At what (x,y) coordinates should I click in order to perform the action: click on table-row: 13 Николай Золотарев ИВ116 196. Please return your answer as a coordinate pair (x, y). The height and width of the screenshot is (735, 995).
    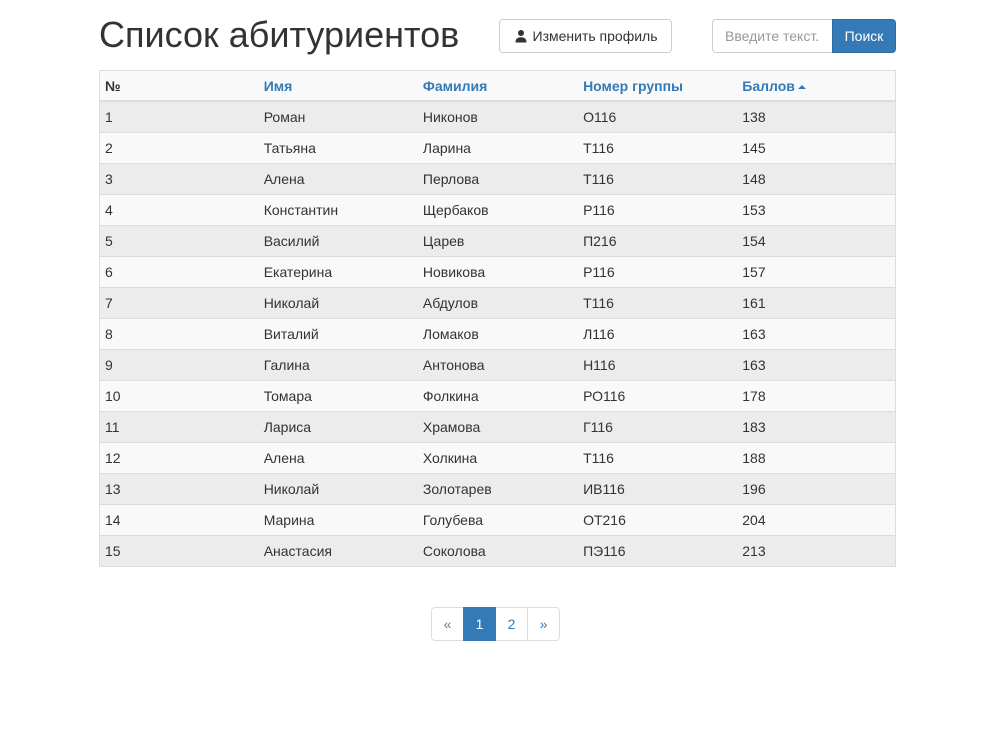
    Looking at the image, I should click on (497, 489).